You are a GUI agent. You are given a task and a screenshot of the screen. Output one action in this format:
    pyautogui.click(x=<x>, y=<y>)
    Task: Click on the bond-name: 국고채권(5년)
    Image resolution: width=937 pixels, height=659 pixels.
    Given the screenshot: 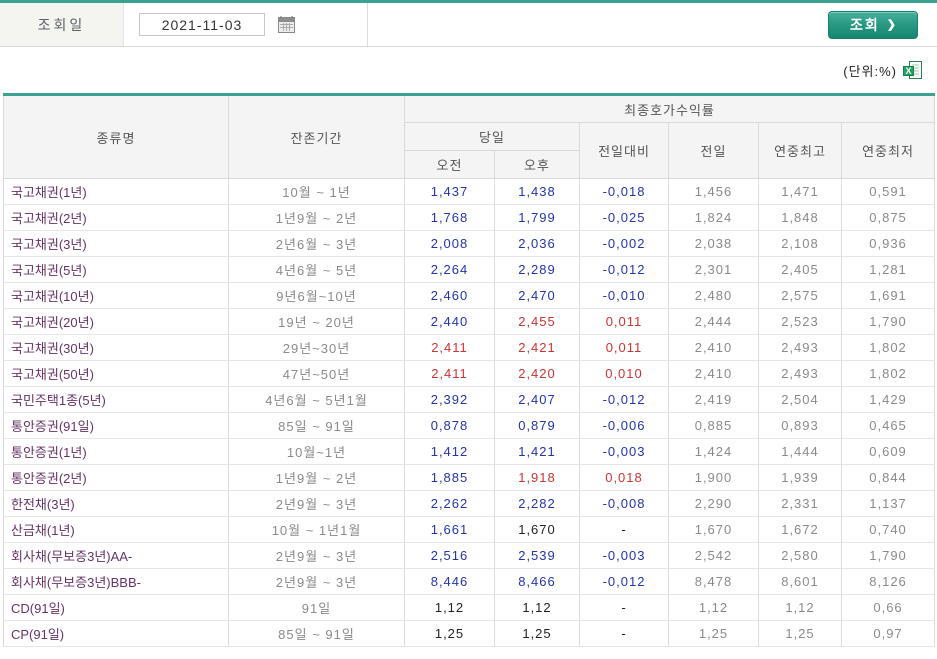 What is the action you would take?
    pyautogui.click(x=116, y=269)
    